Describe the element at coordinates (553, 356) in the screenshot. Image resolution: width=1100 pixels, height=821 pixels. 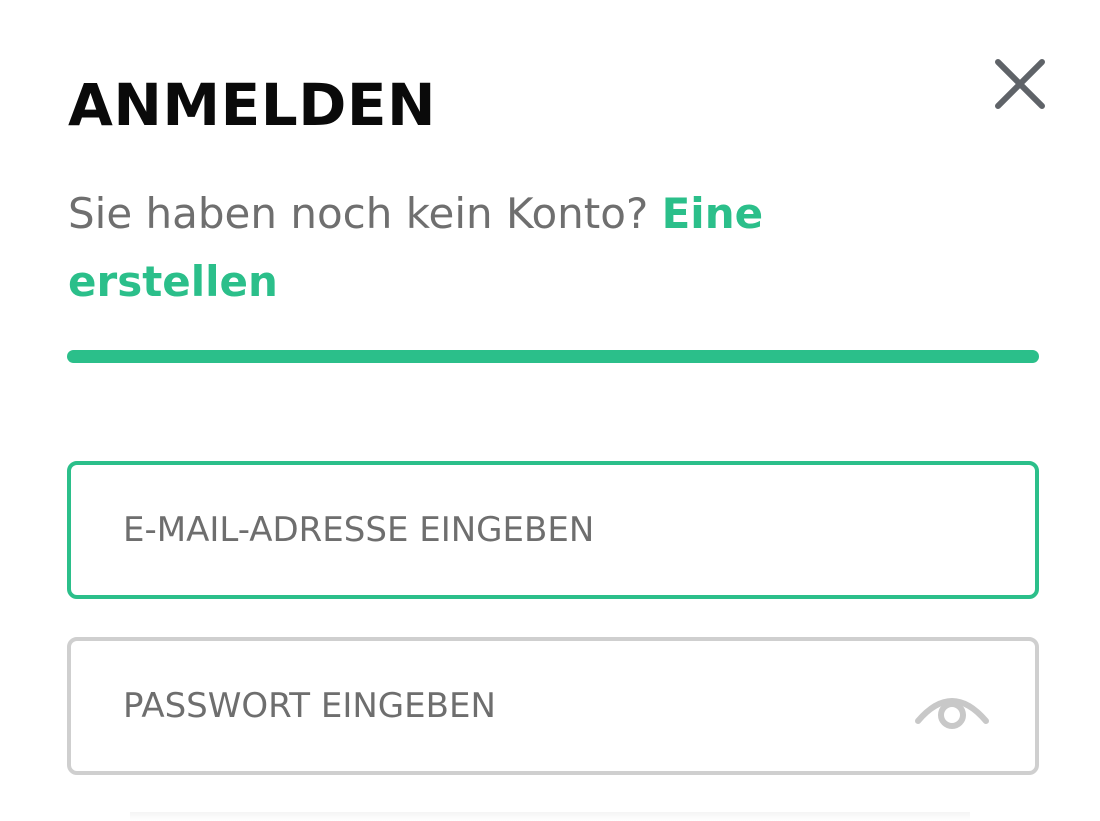
I see `progress-divider` at that location.